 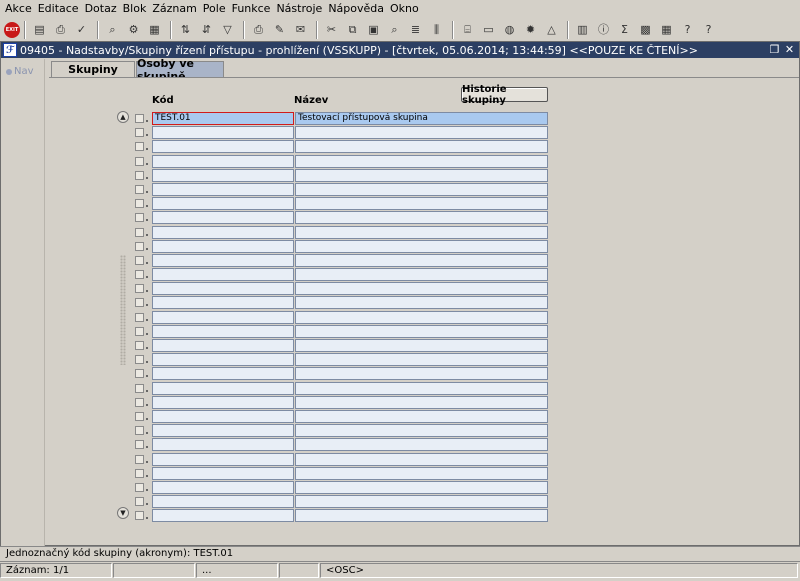 I want to click on menu-item: Blok, so click(x=135, y=9).